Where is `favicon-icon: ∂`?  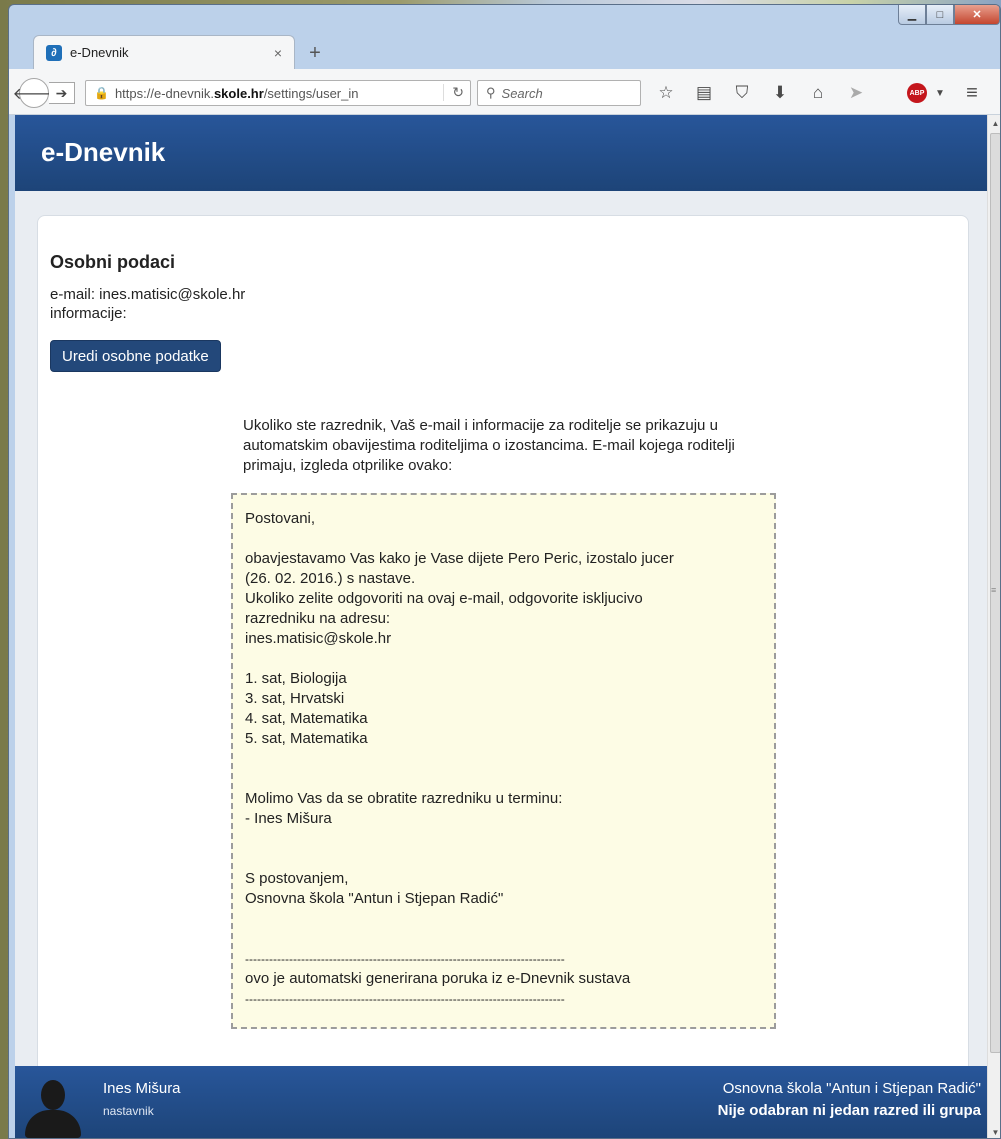
favicon-icon: ∂ is located at coordinates (54, 52).